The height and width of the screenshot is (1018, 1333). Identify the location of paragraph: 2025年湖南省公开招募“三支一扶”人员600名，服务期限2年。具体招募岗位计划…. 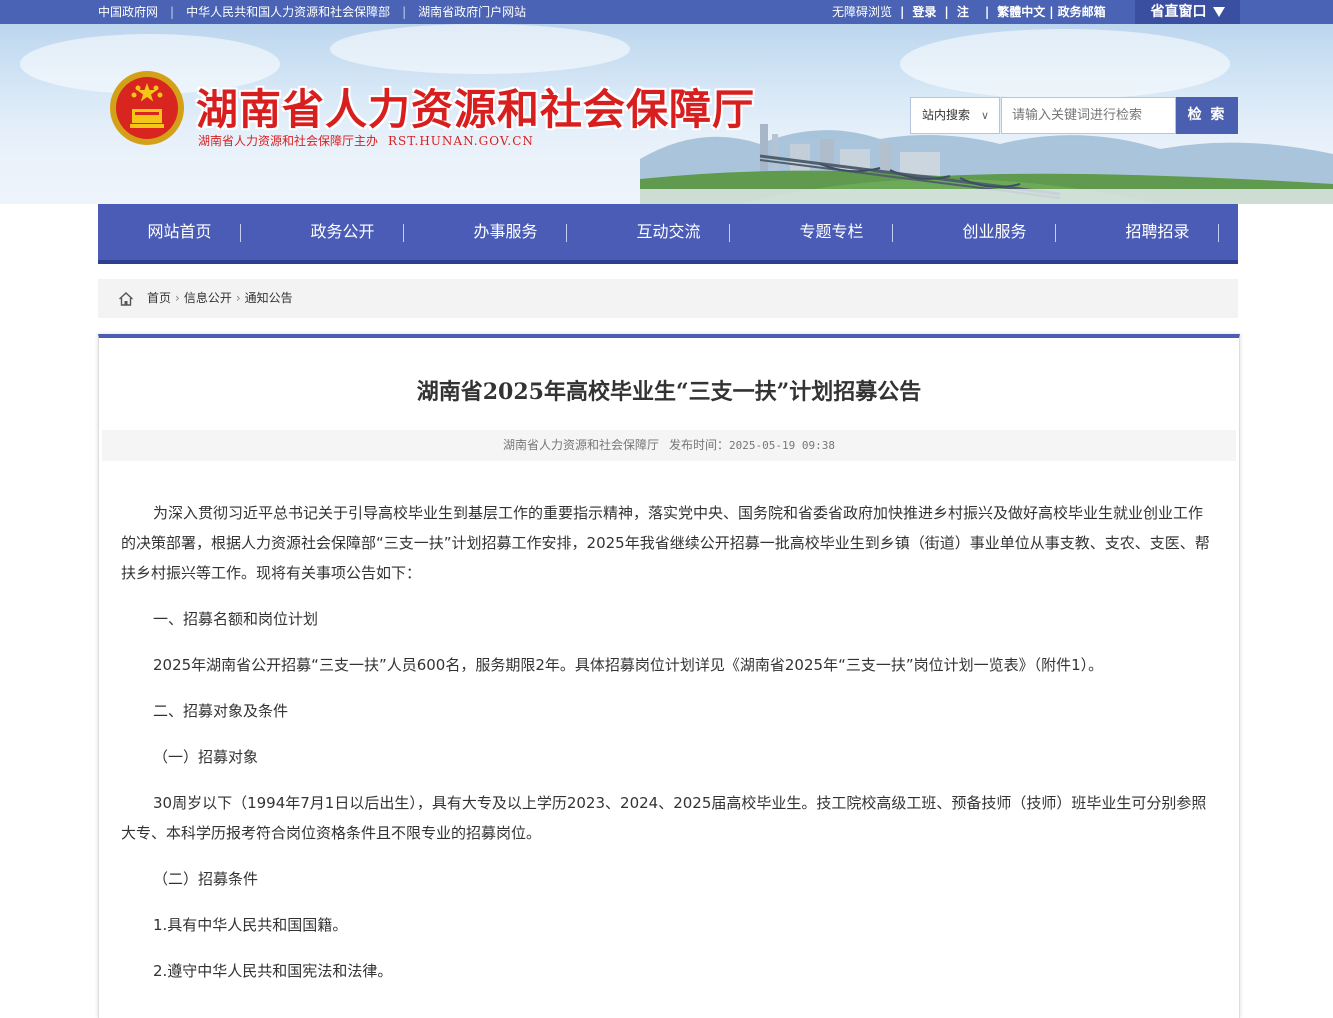
(628, 665).